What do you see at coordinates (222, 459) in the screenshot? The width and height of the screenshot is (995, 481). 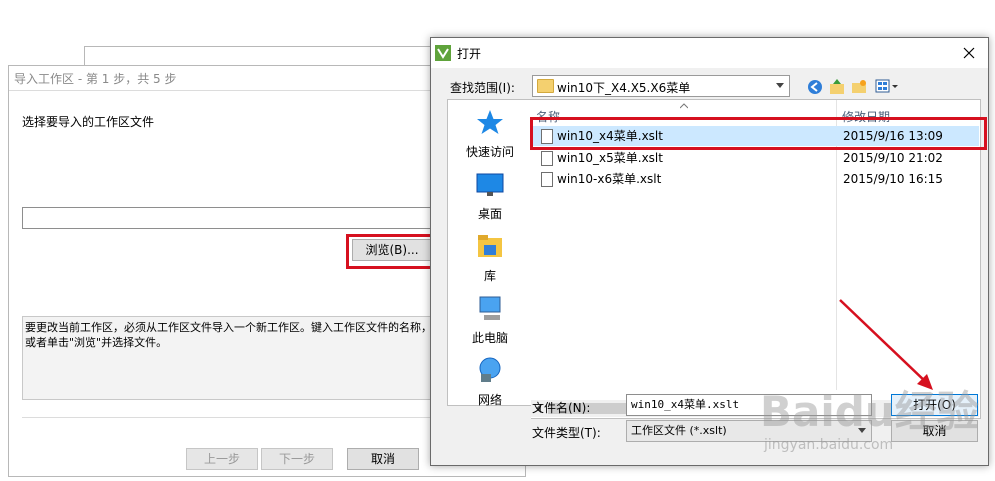 I see `back-button: 上一步` at bounding box center [222, 459].